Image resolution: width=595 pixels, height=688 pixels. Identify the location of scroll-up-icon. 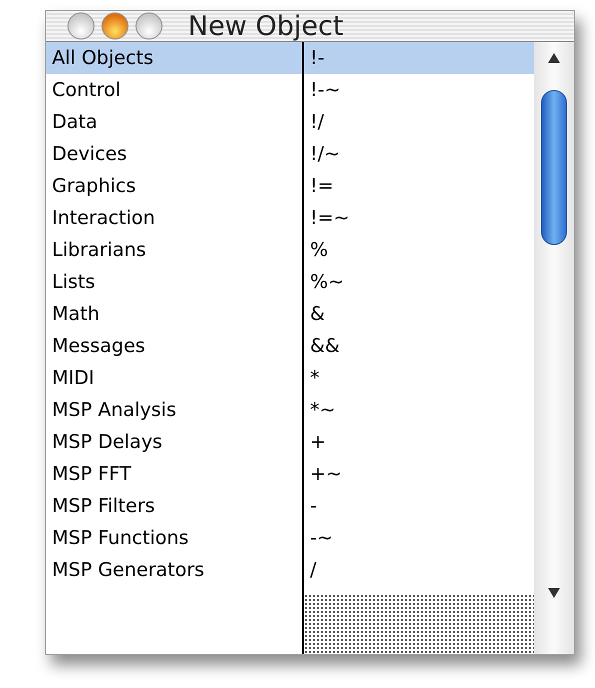
(554, 58).